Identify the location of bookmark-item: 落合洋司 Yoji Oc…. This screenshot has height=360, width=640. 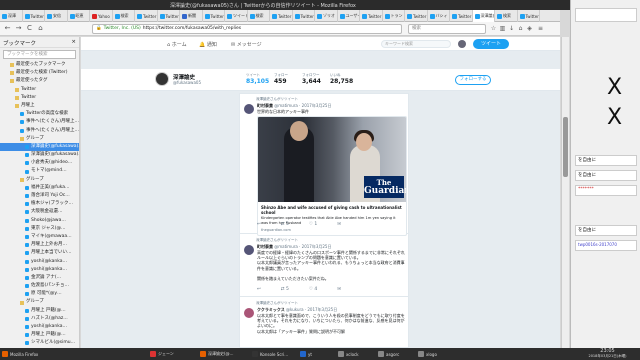
(39, 196).